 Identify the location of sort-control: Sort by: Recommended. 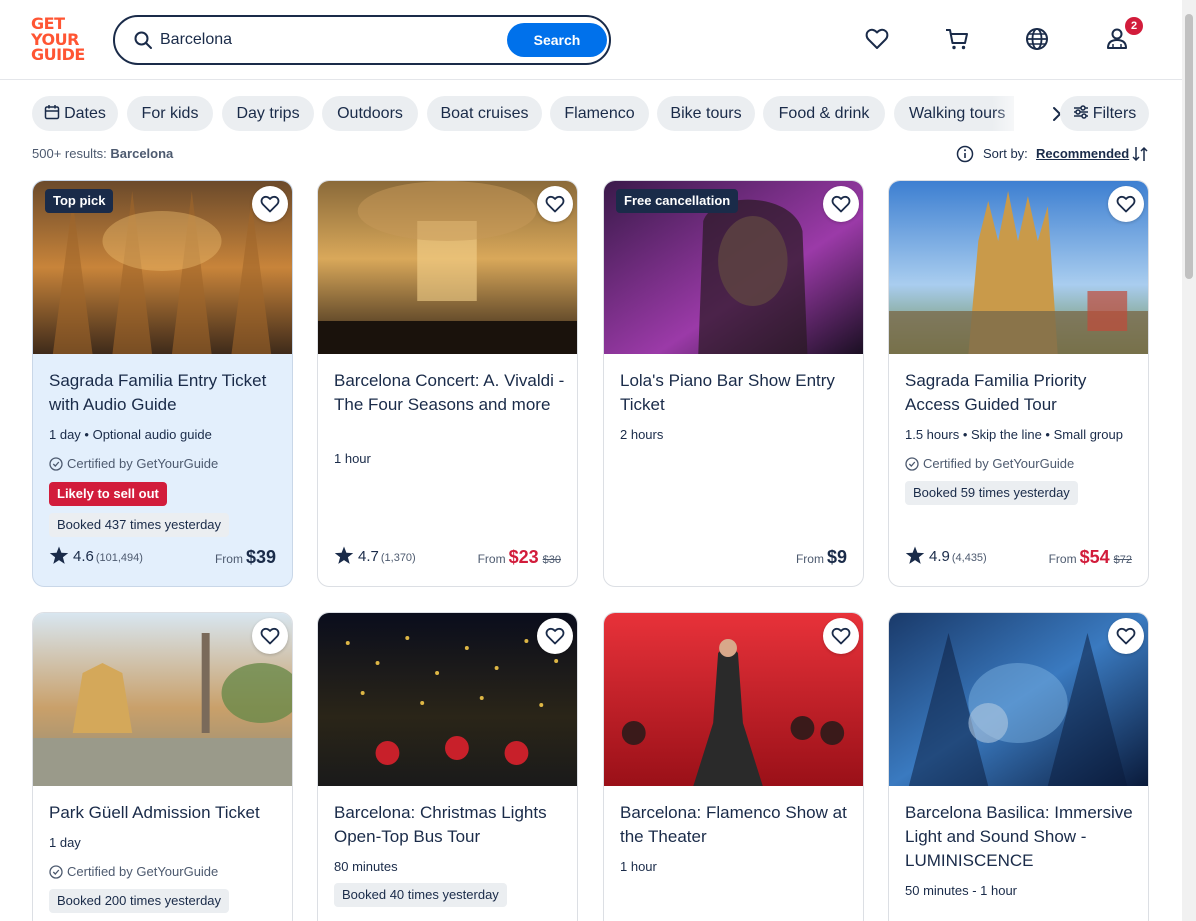
(1054, 154).